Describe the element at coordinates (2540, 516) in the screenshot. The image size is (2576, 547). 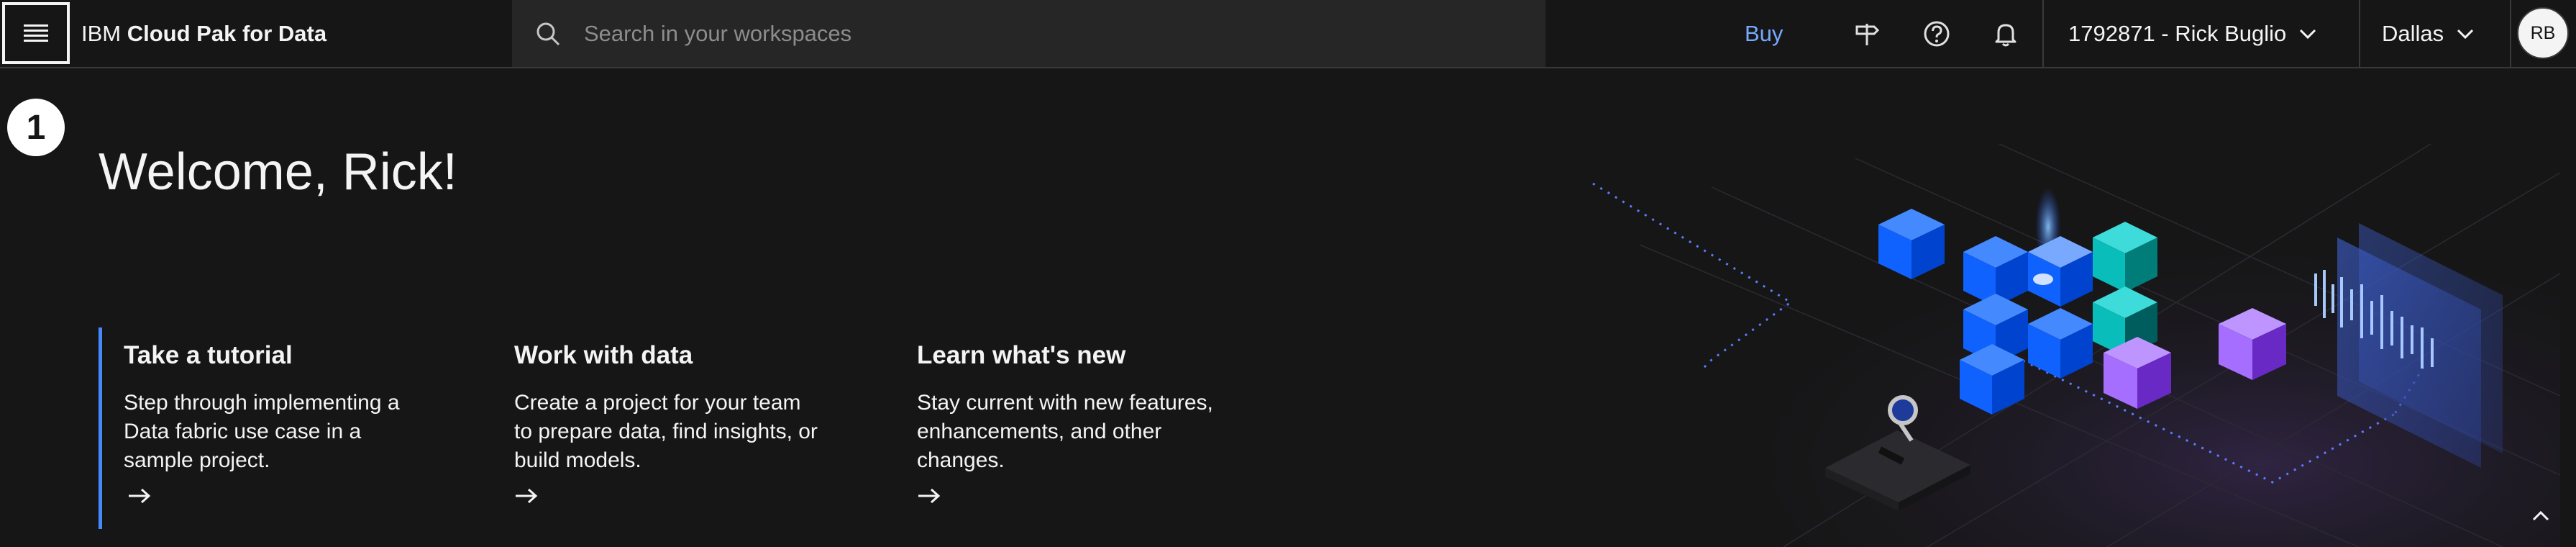
I see `chevron-up-icon` at that location.